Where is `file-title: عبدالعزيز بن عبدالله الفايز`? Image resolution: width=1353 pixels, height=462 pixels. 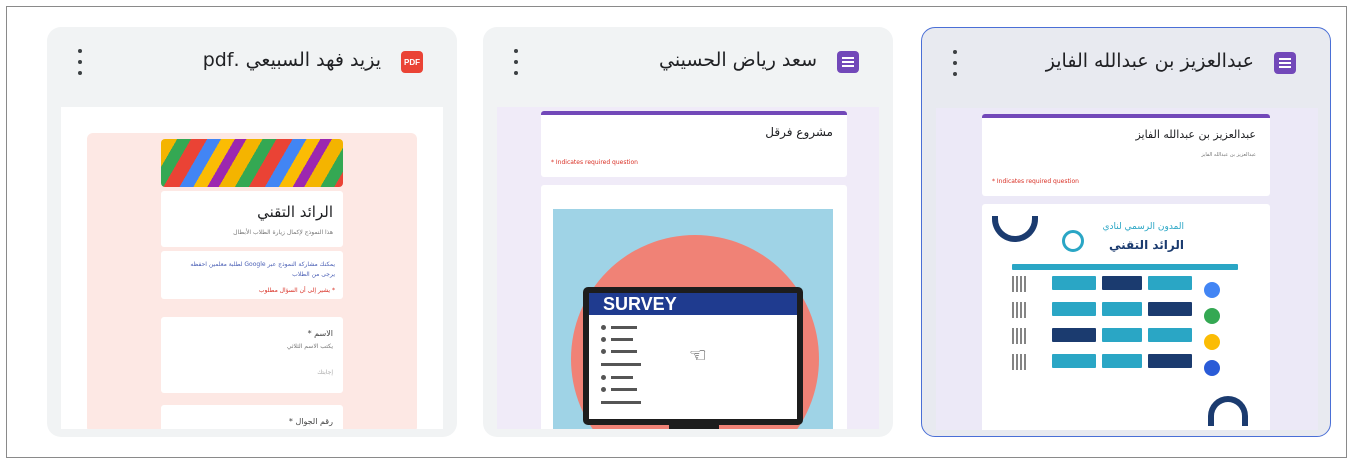
file-title: عبدالعزيز بن عبدالله الفايز is located at coordinates (1149, 61).